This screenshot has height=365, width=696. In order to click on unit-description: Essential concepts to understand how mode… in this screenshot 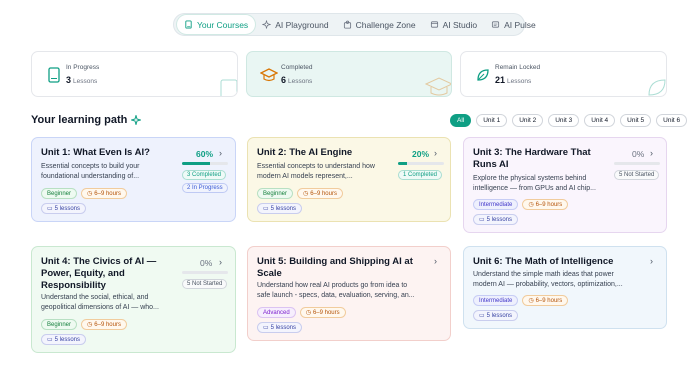, I will do `click(316, 171)`.